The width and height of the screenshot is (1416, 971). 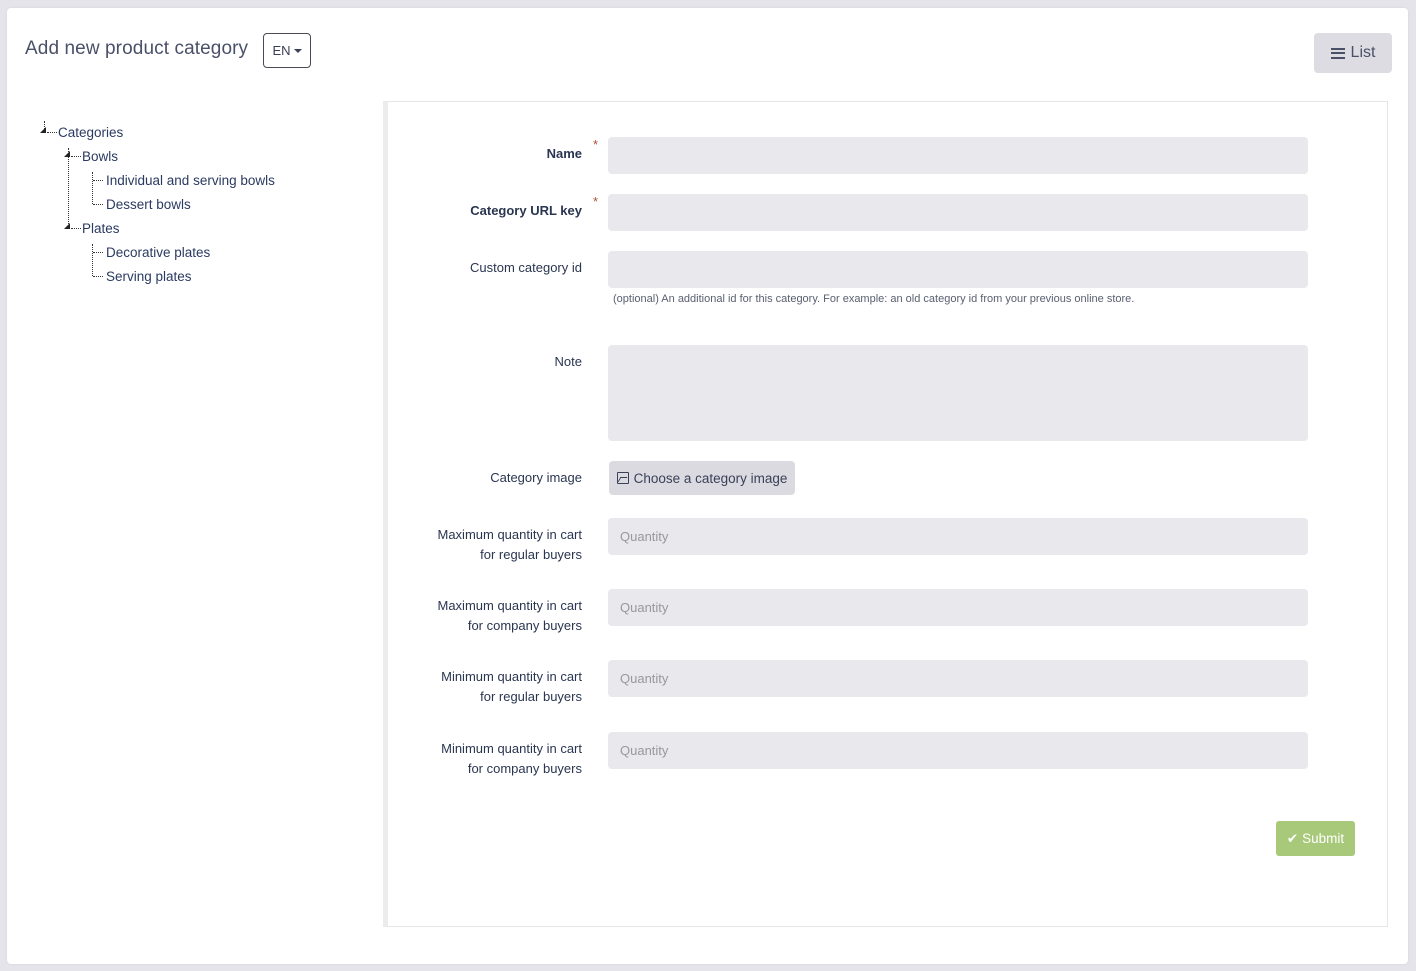 What do you see at coordinates (958, 750) in the screenshot?
I see `min-qty-company-input: Quantity` at bounding box center [958, 750].